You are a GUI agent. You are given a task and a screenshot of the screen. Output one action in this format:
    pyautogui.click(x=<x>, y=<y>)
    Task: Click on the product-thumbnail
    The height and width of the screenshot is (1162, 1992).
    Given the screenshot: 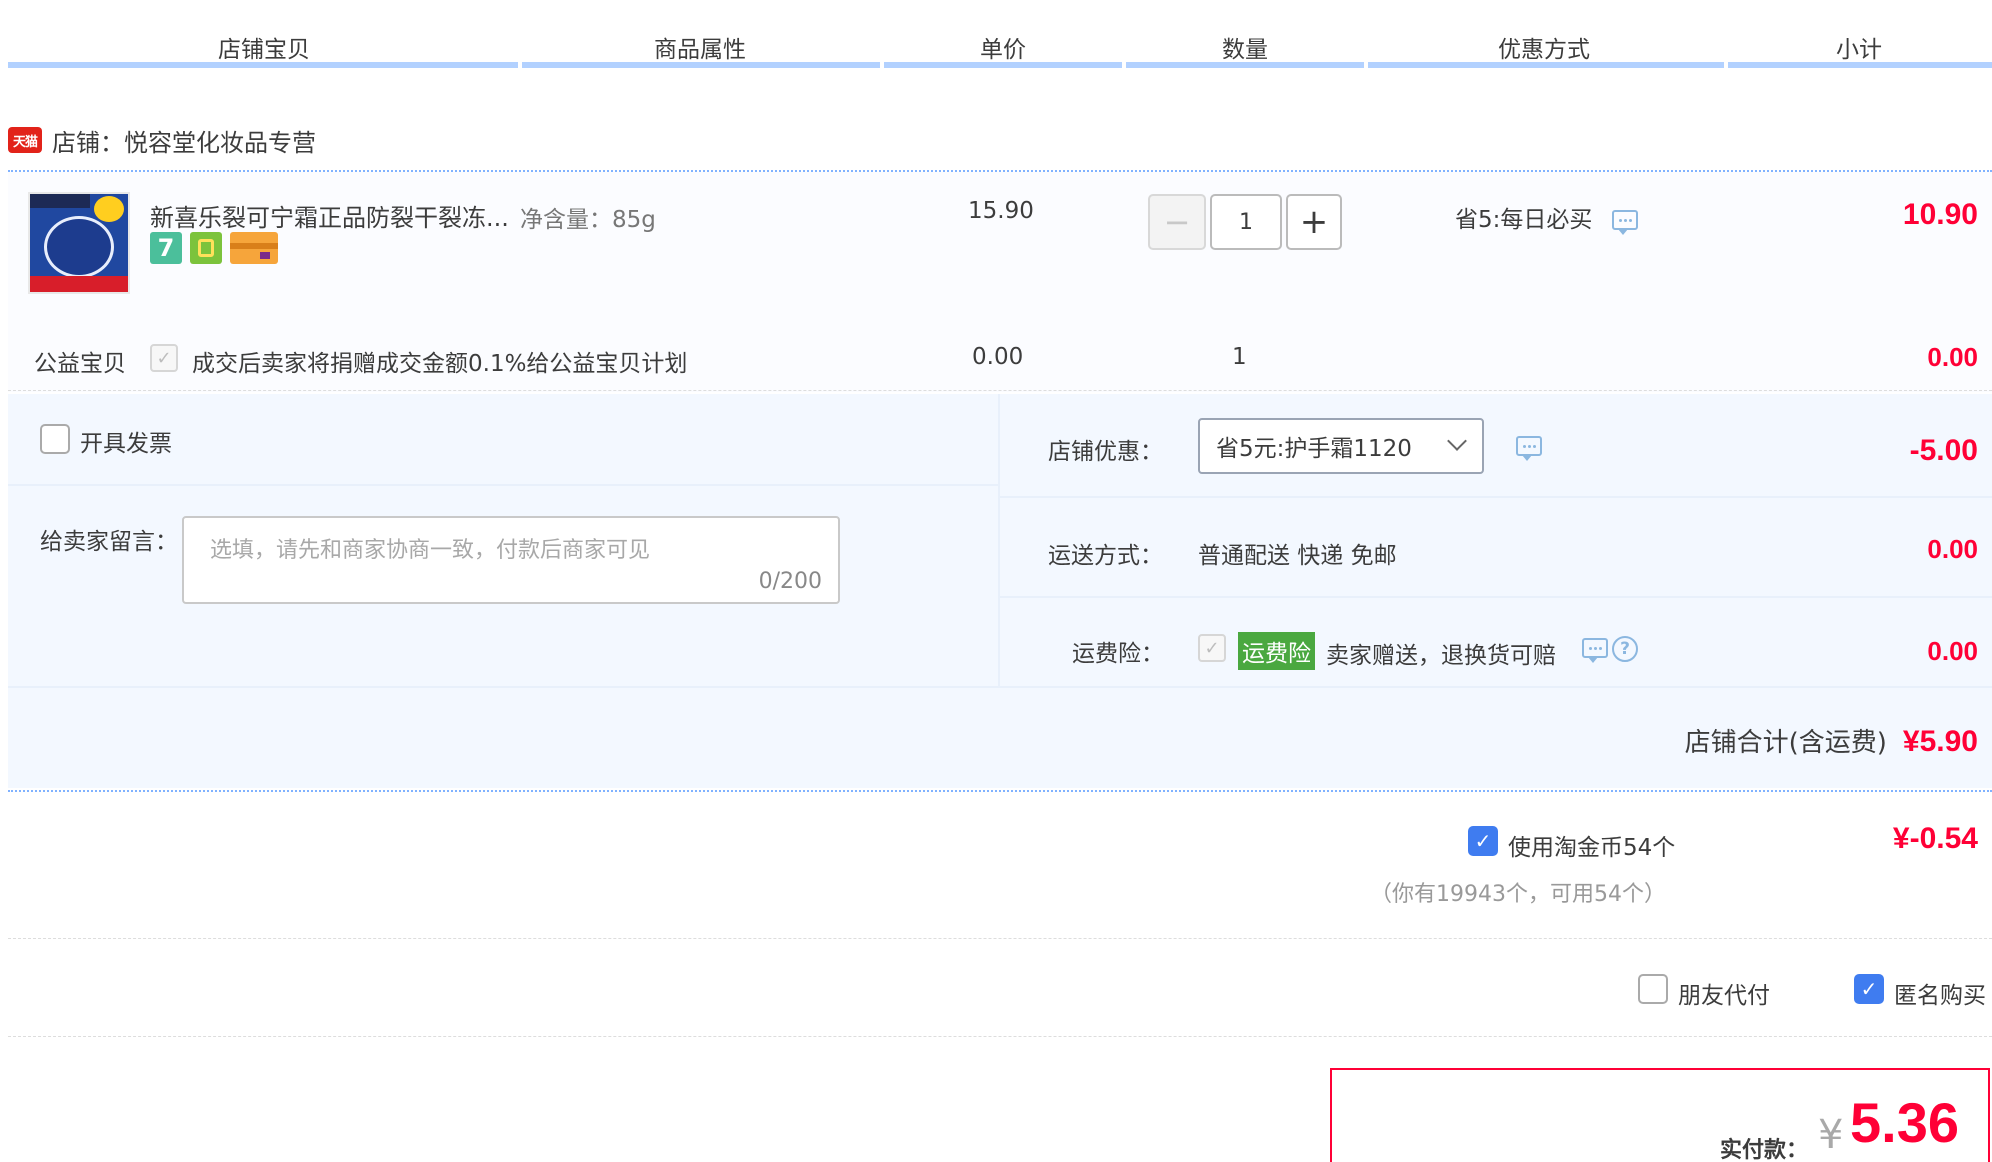 What is the action you would take?
    pyautogui.click(x=79, y=243)
    